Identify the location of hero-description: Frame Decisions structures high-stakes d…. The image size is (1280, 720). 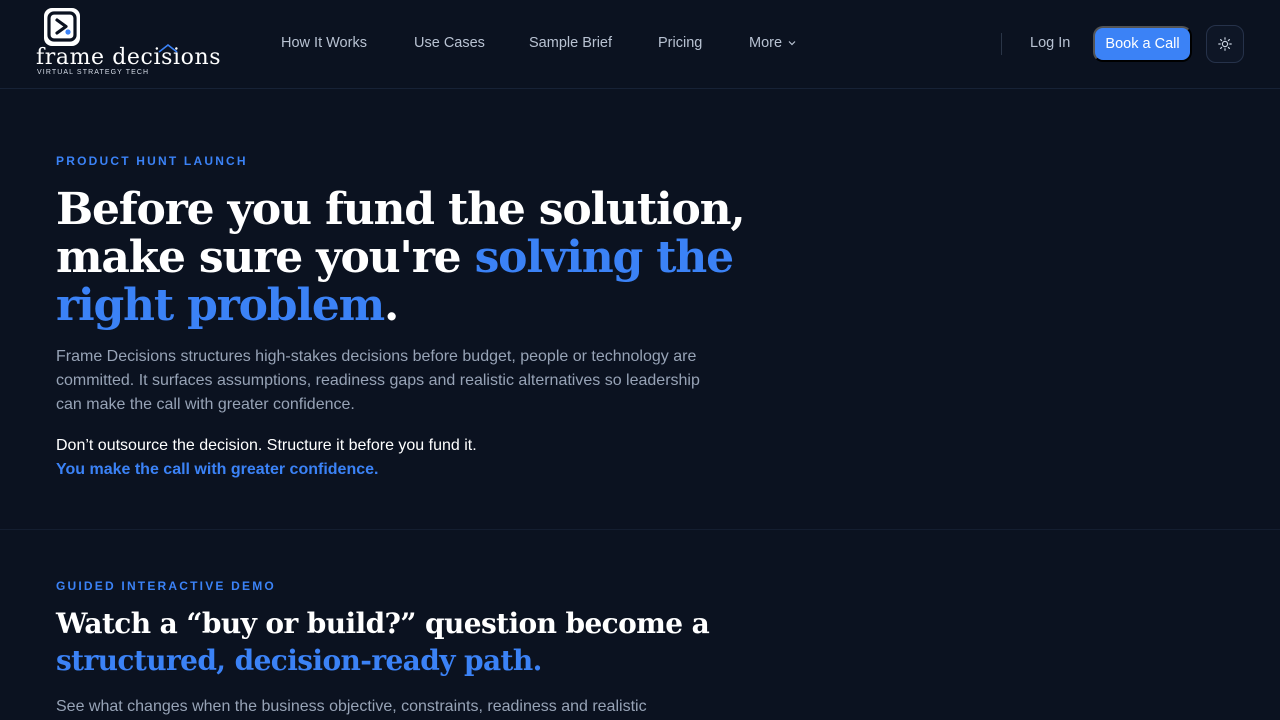
(378, 380).